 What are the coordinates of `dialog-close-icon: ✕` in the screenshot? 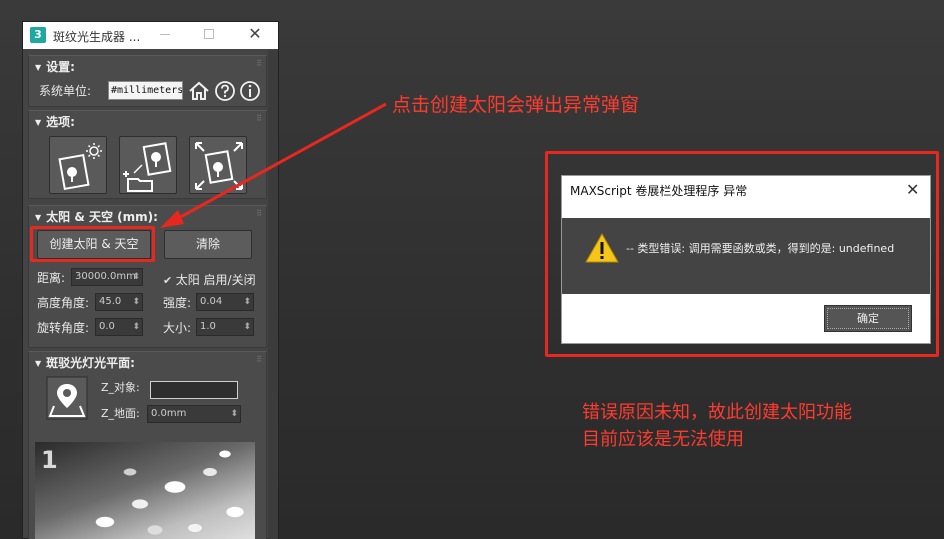 It's located at (912, 189).